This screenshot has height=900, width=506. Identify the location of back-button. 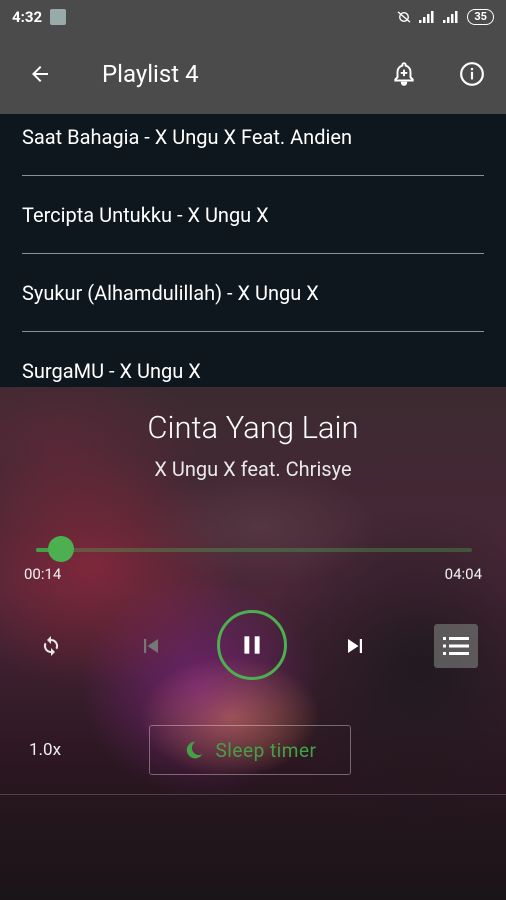
(40, 74).